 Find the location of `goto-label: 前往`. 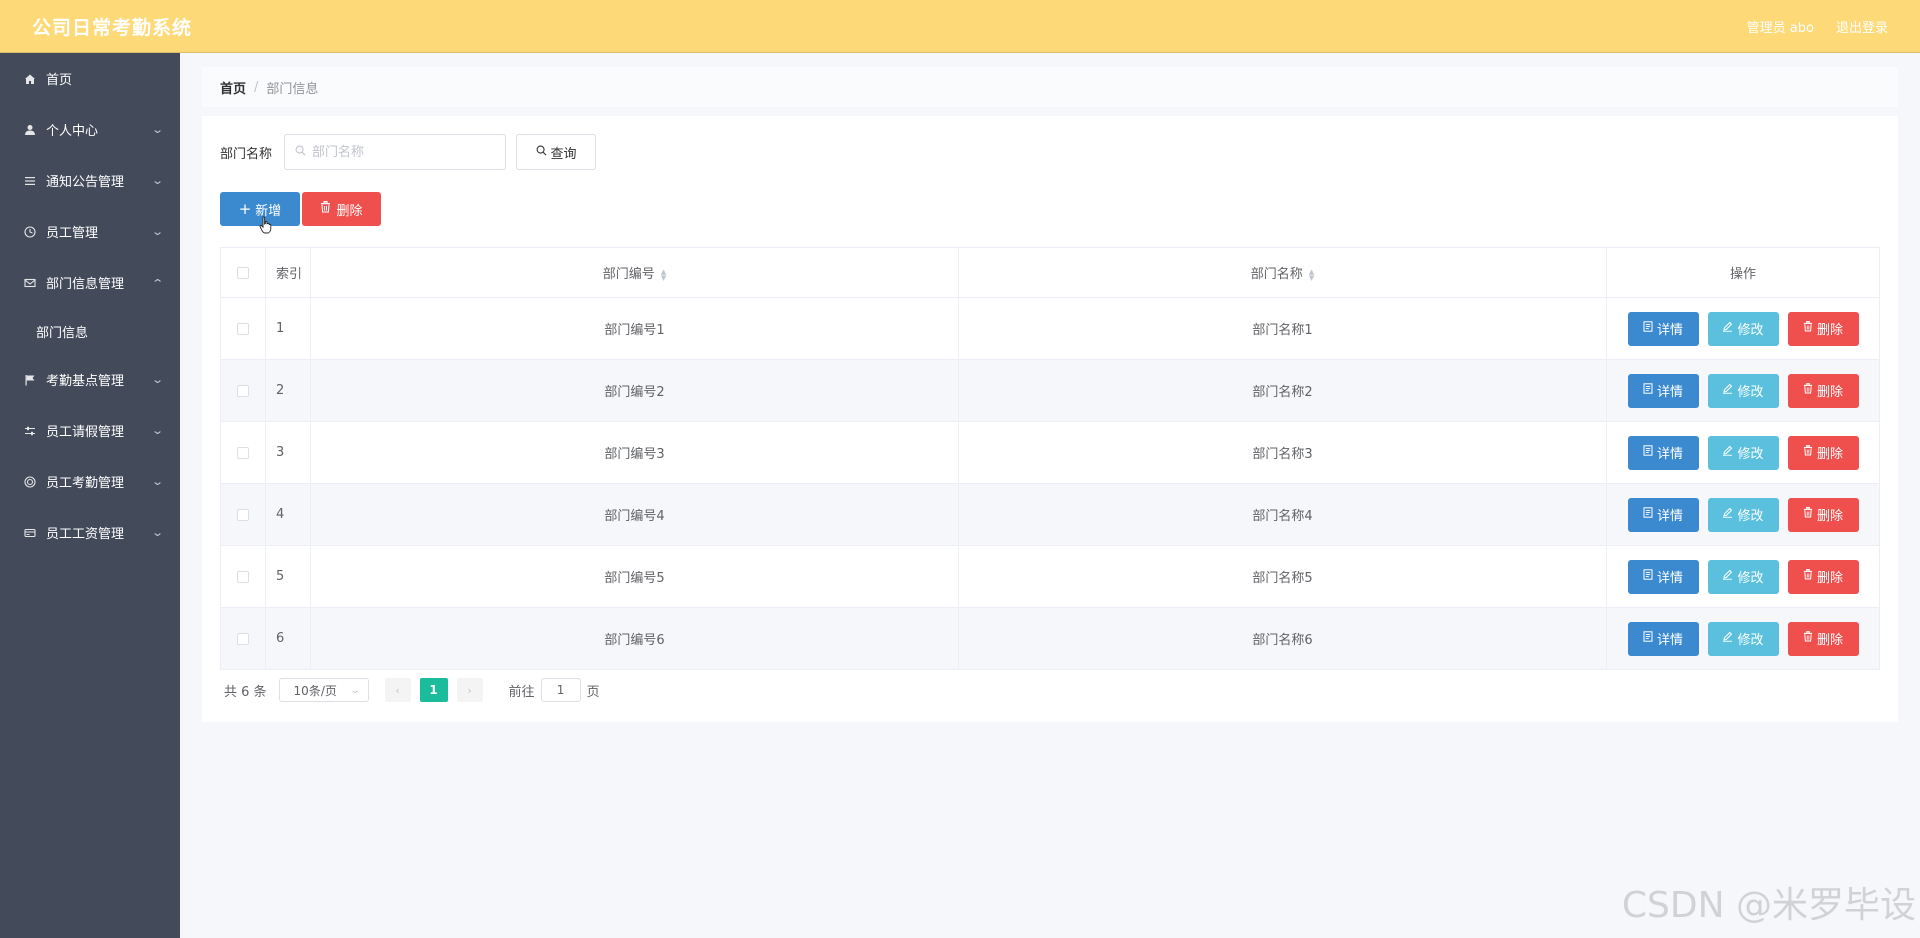

goto-label: 前往 is located at coordinates (521, 692).